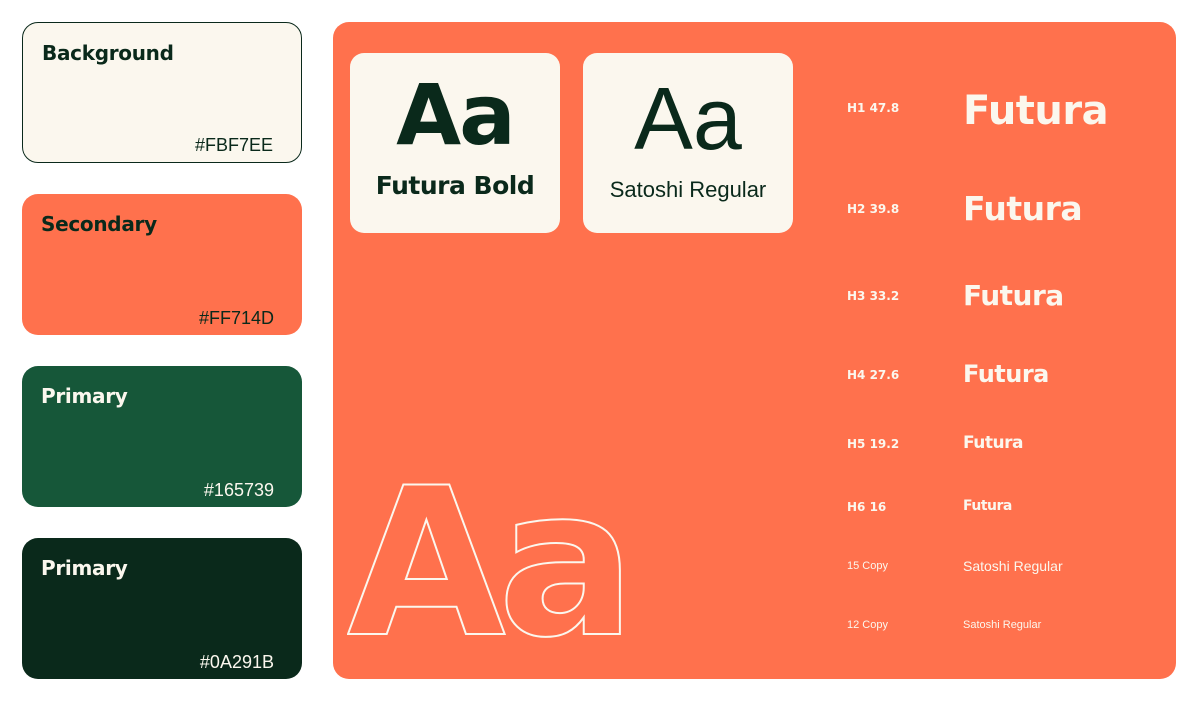 The height and width of the screenshot is (702, 1200). I want to click on scale-tag: 15 Copy, so click(867, 566).